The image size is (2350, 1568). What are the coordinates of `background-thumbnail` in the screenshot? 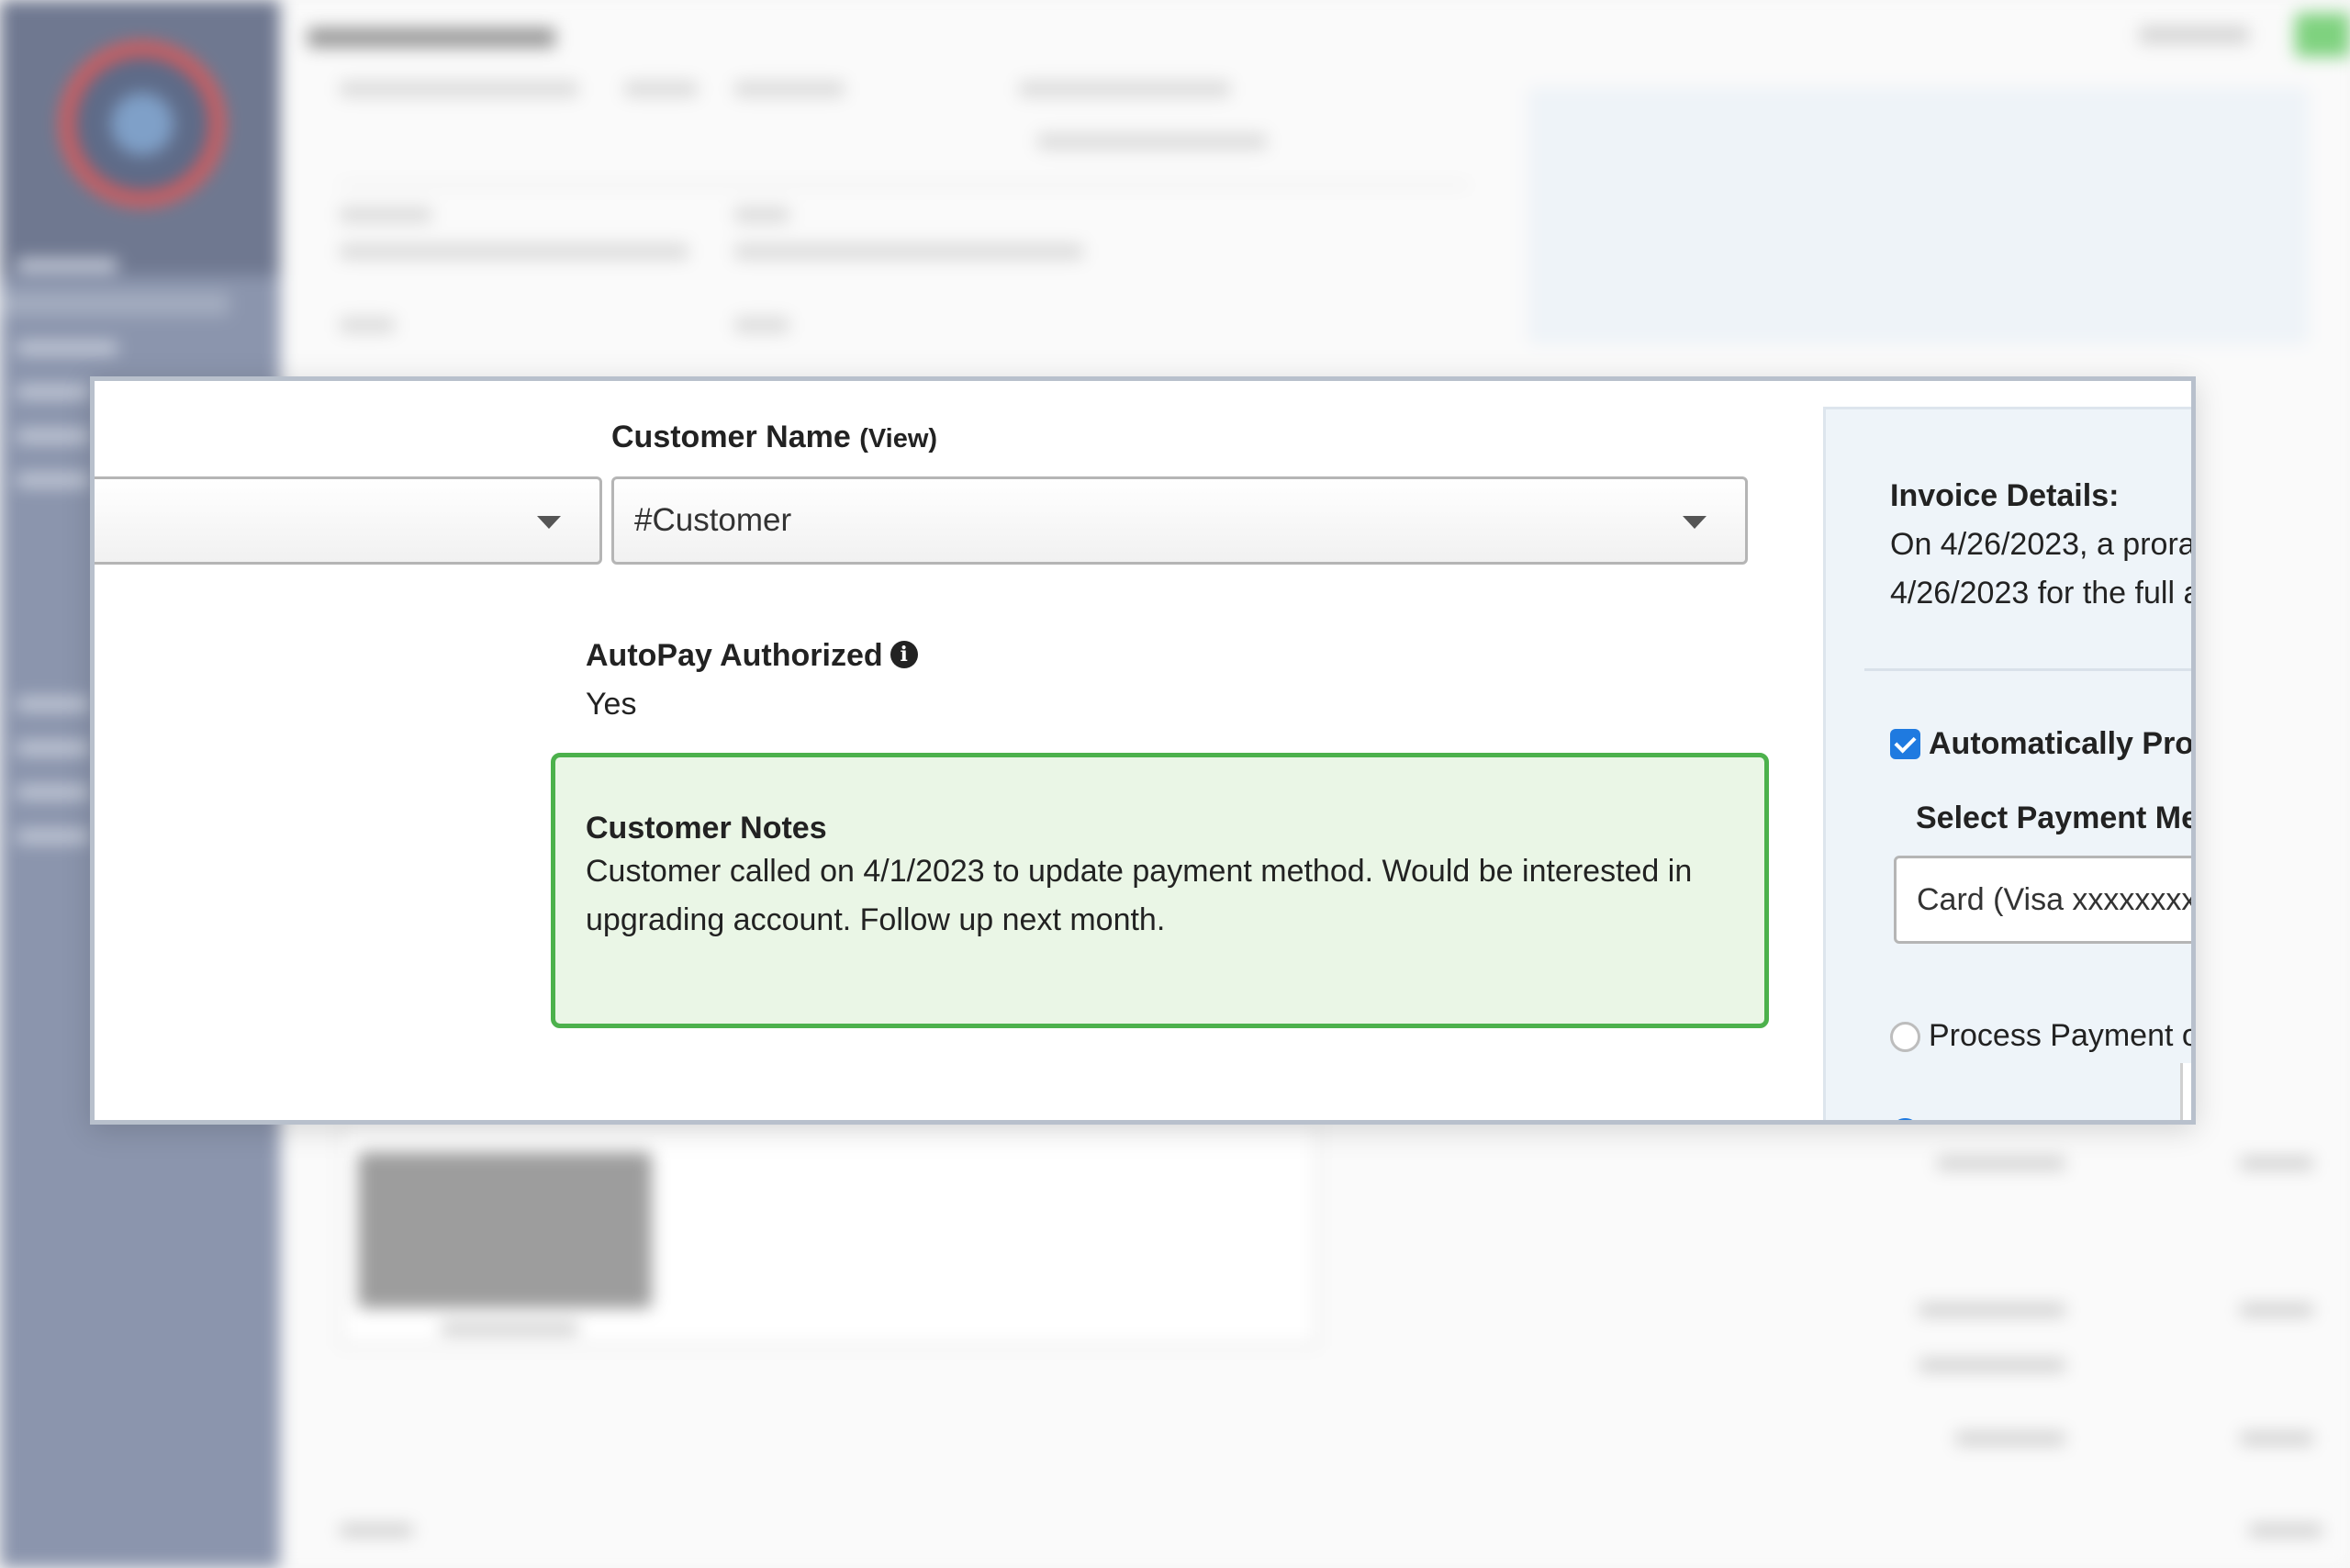 It's located at (505, 1230).